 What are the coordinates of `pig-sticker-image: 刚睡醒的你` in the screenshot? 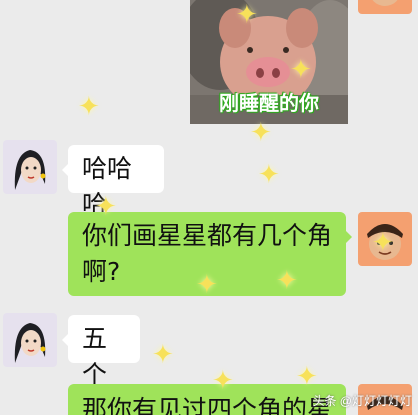 It's located at (269, 62).